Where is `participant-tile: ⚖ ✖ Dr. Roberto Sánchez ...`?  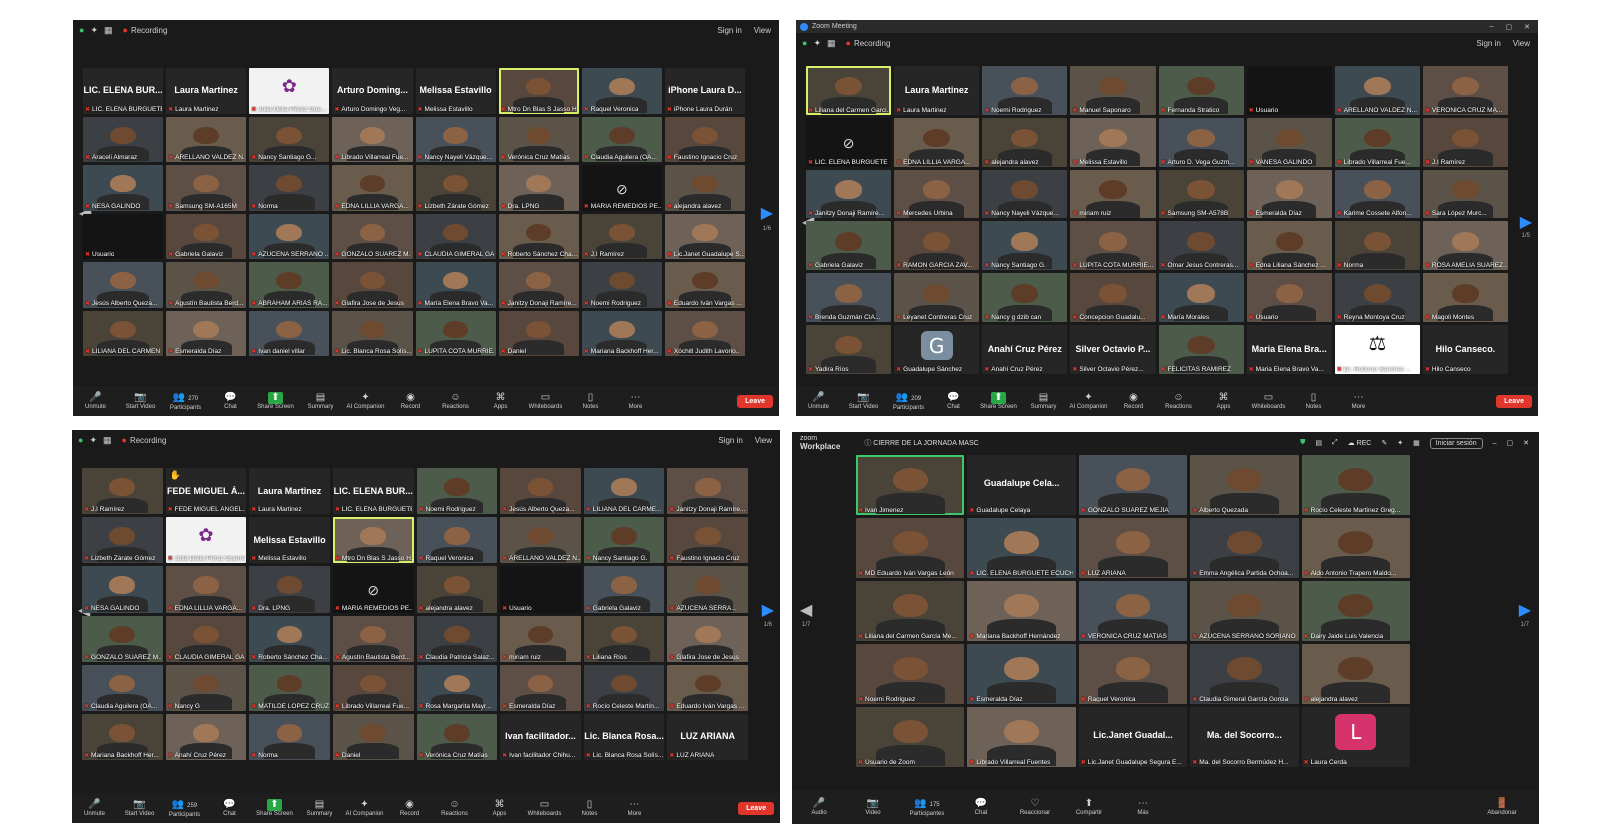
participant-tile: ⚖ ✖ Dr. Roberto Sánchez ... is located at coordinates (1377, 349).